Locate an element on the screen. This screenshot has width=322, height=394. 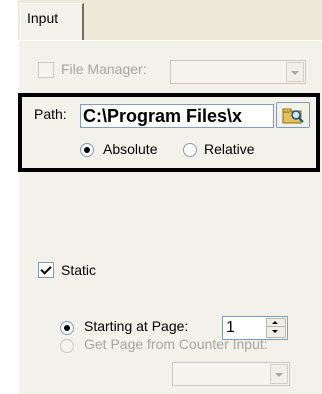
spin-down-icon is located at coordinates (276, 332).